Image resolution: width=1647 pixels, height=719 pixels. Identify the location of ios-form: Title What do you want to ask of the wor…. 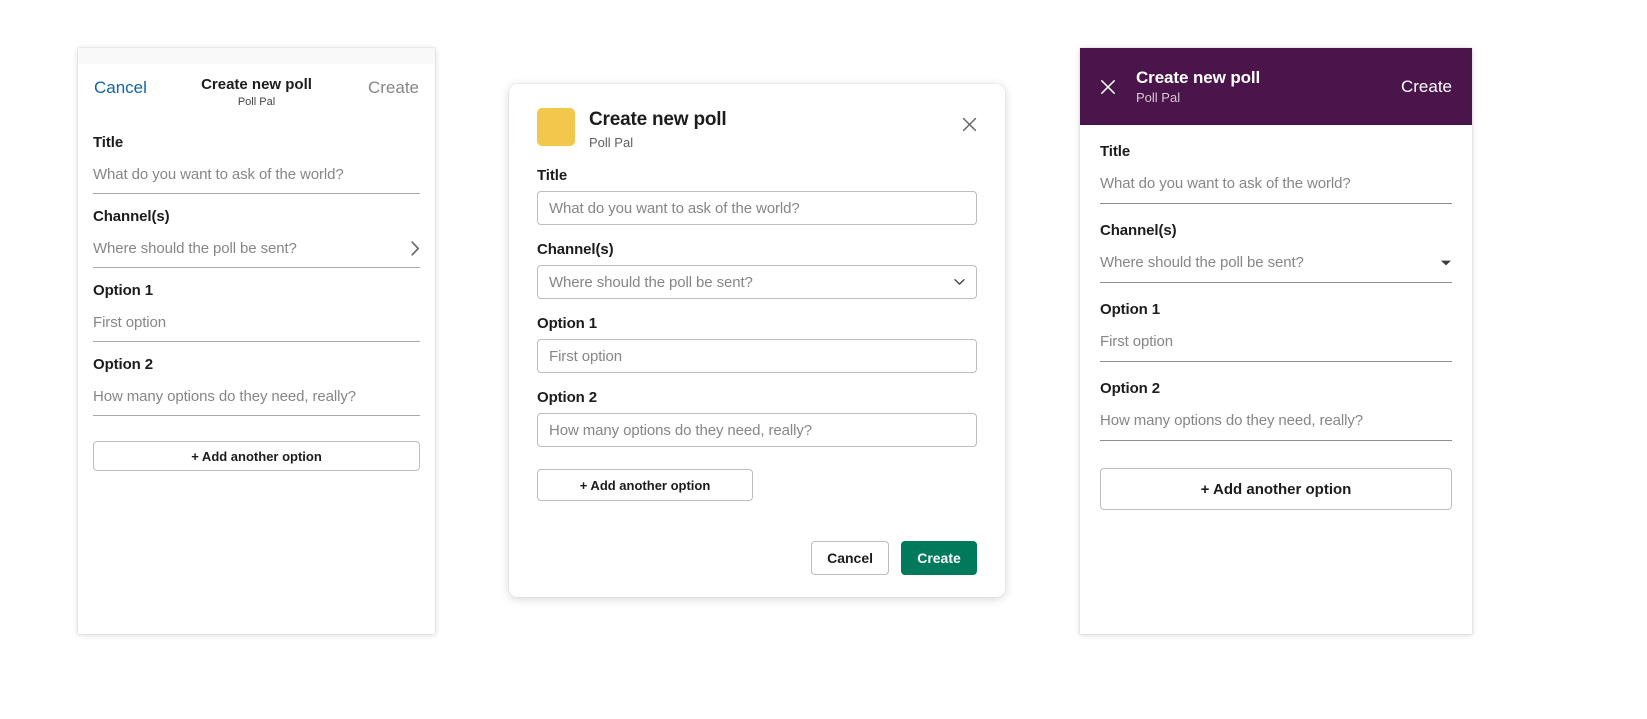
(256, 295).